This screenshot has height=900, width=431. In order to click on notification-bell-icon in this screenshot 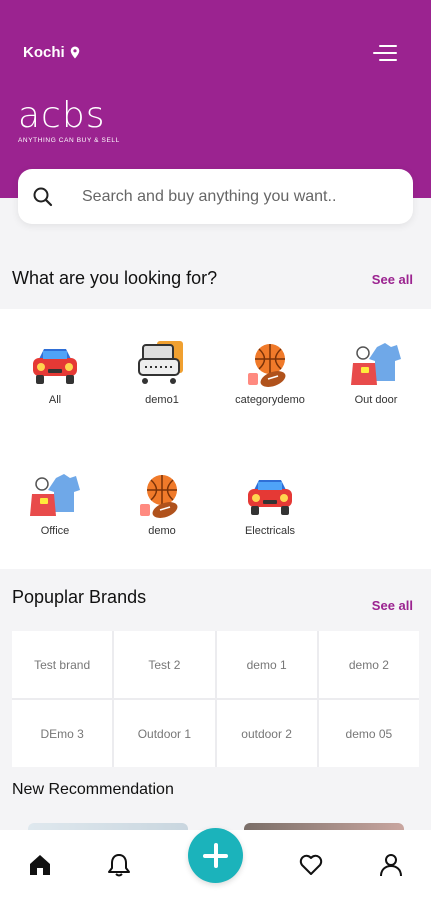, I will do `click(119, 865)`.